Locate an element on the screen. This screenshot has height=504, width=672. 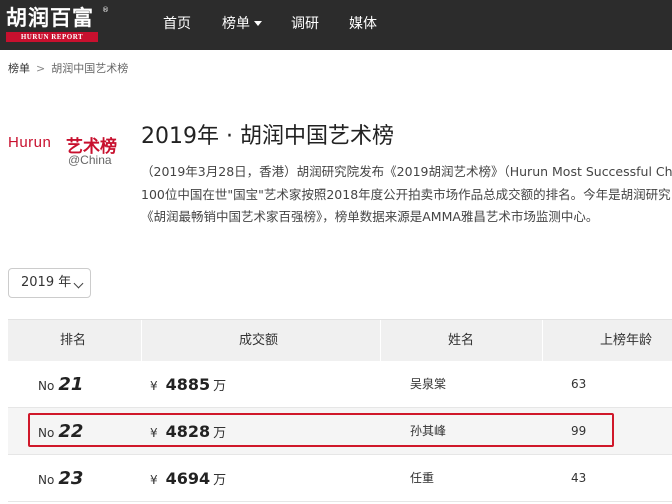
amount-cell: ¥4828 万 is located at coordinates (188, 431).